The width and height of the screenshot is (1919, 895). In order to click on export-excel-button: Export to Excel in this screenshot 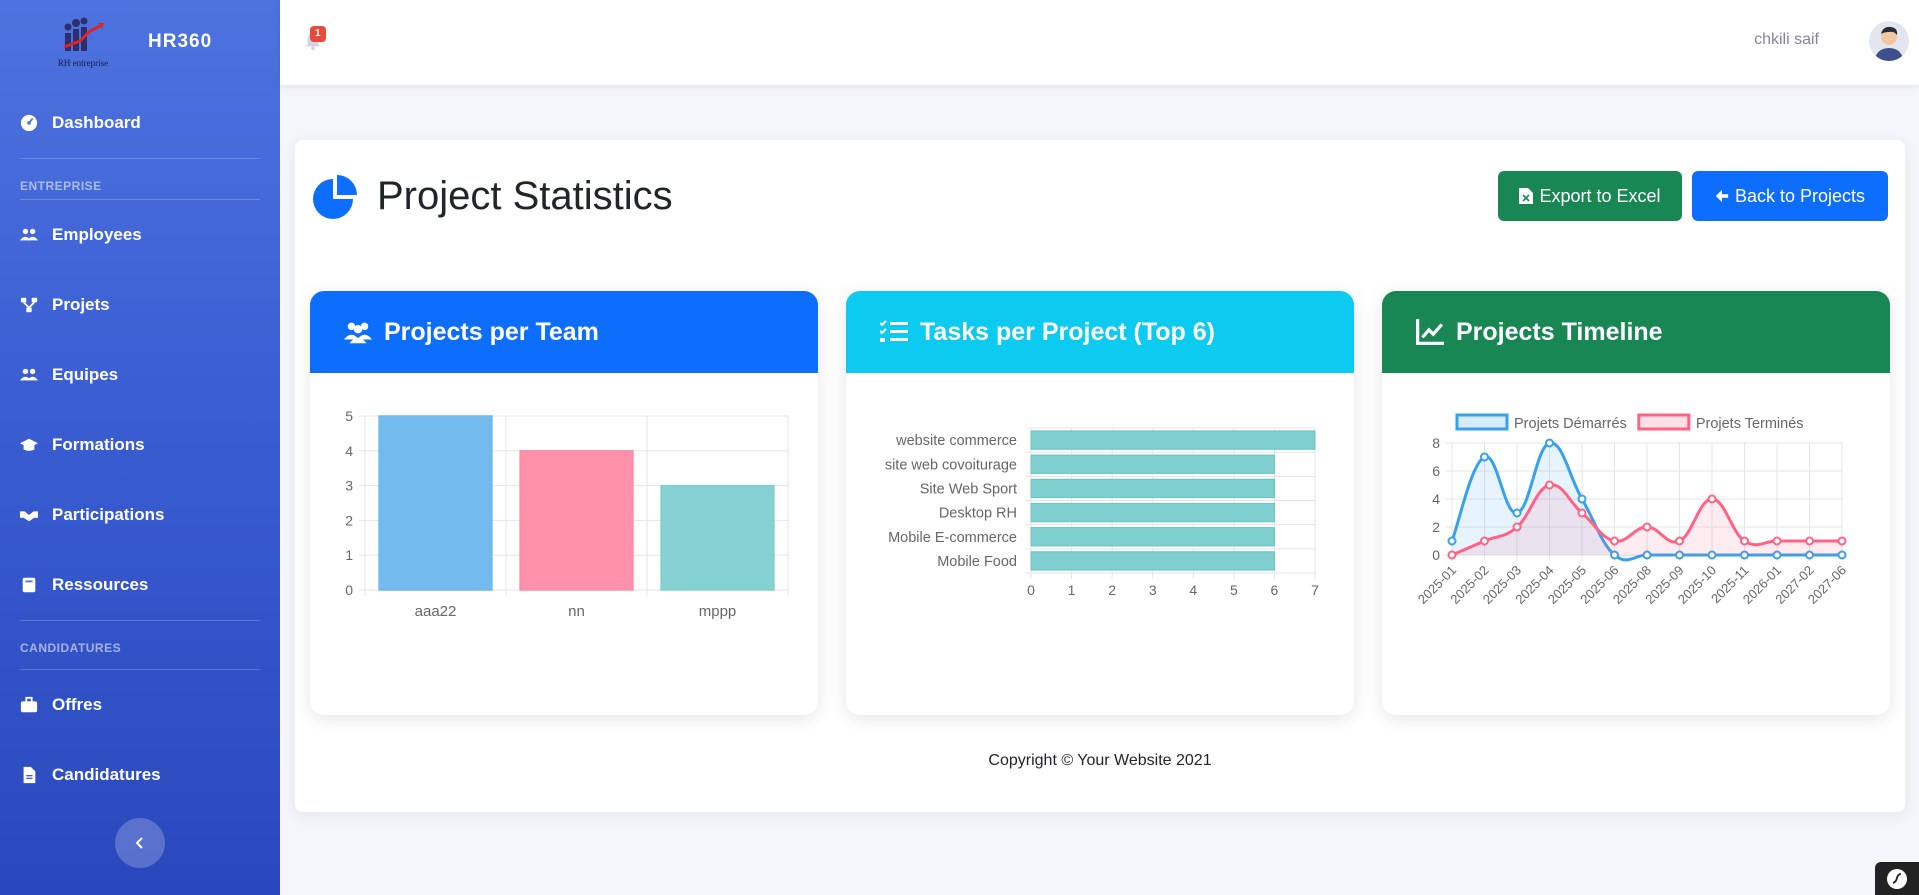, I will do `click(1590, 196)`.